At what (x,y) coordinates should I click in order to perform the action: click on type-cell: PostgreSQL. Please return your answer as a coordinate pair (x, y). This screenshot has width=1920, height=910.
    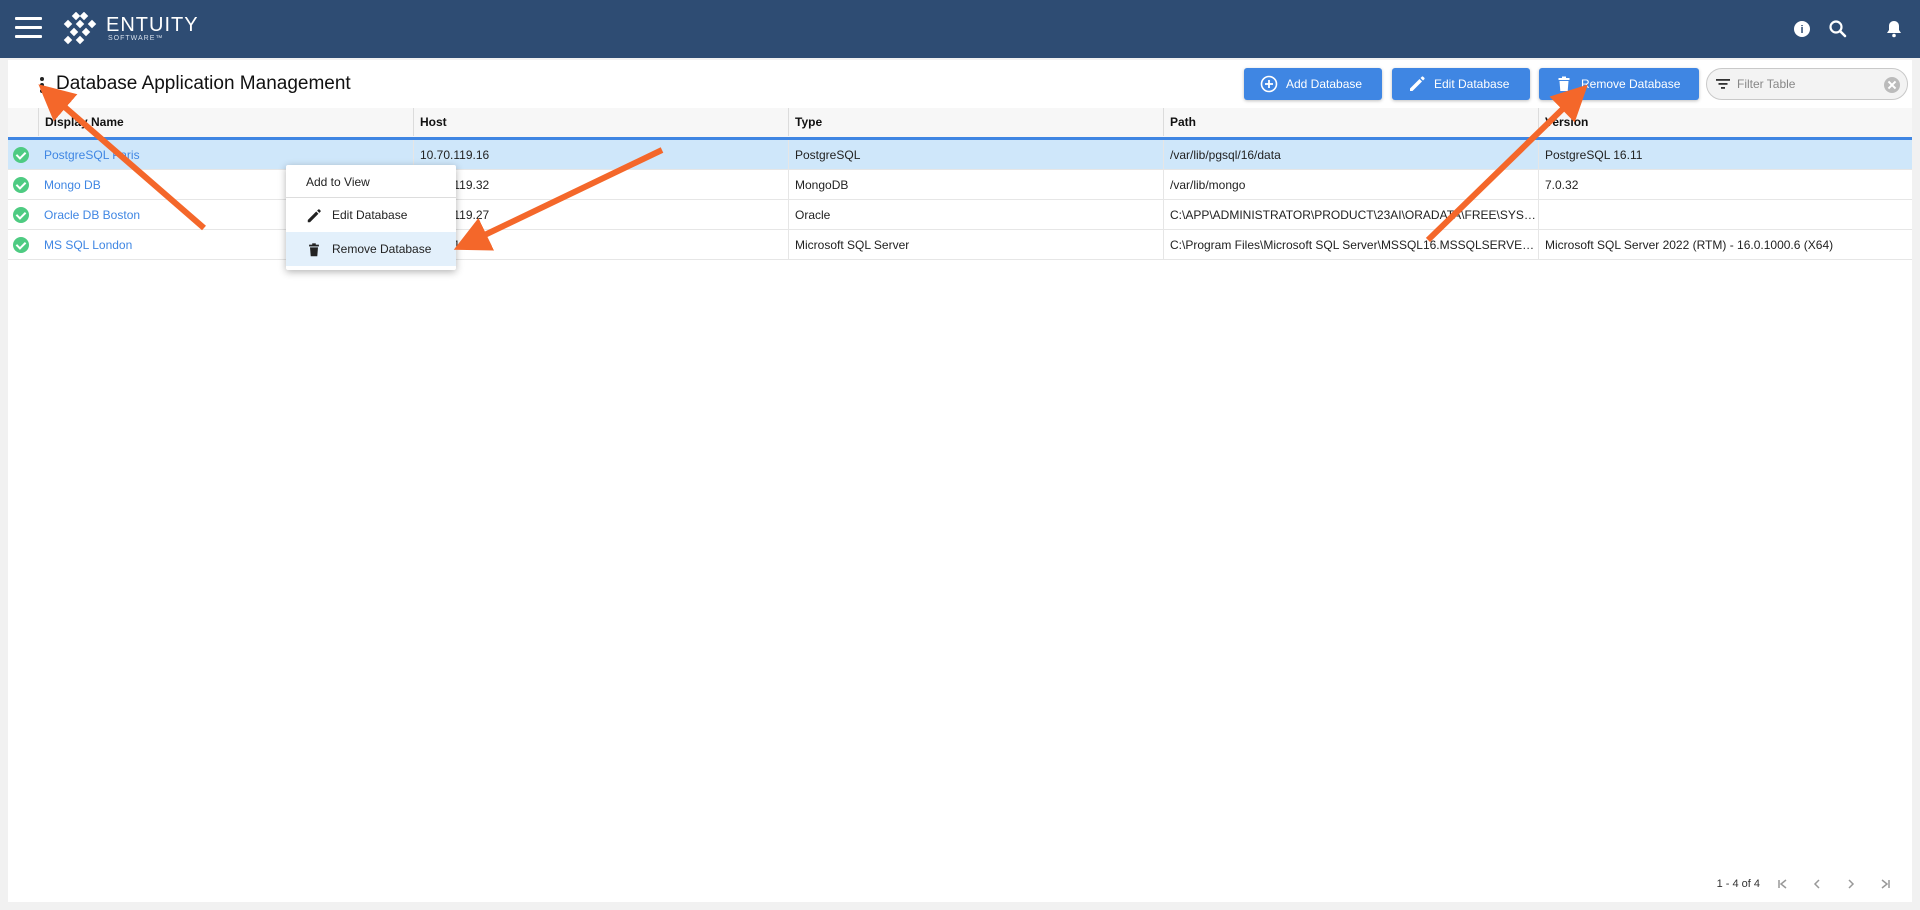
    Looking at the image, I should click on (975, 155).